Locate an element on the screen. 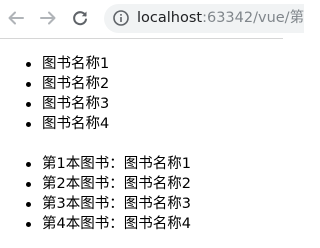 This screenshot has width=320, height=248. book-list: 图书名称1 图书名称2 图书名称3 图书名称4 is located at coordinates (54, 94).